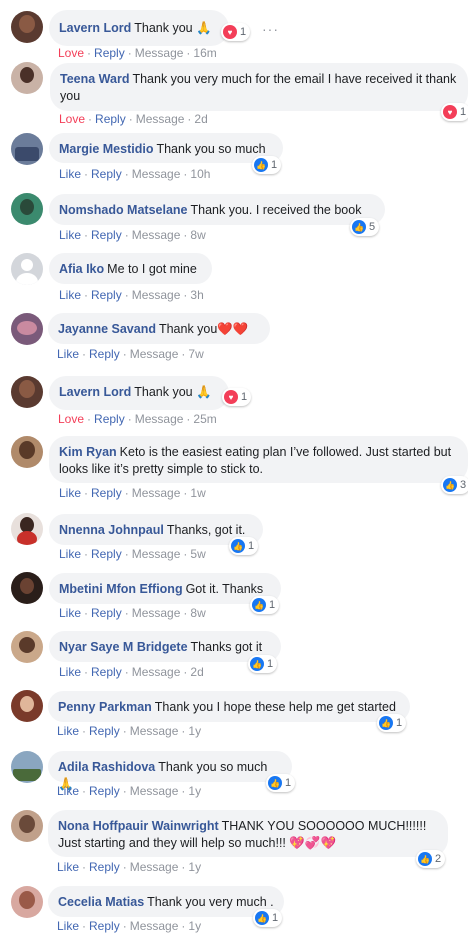  What do you see at coordinates (105, 707) in the screenshot?
I see `comment-author: Penny Parkman` at bounding box center [105, 707].